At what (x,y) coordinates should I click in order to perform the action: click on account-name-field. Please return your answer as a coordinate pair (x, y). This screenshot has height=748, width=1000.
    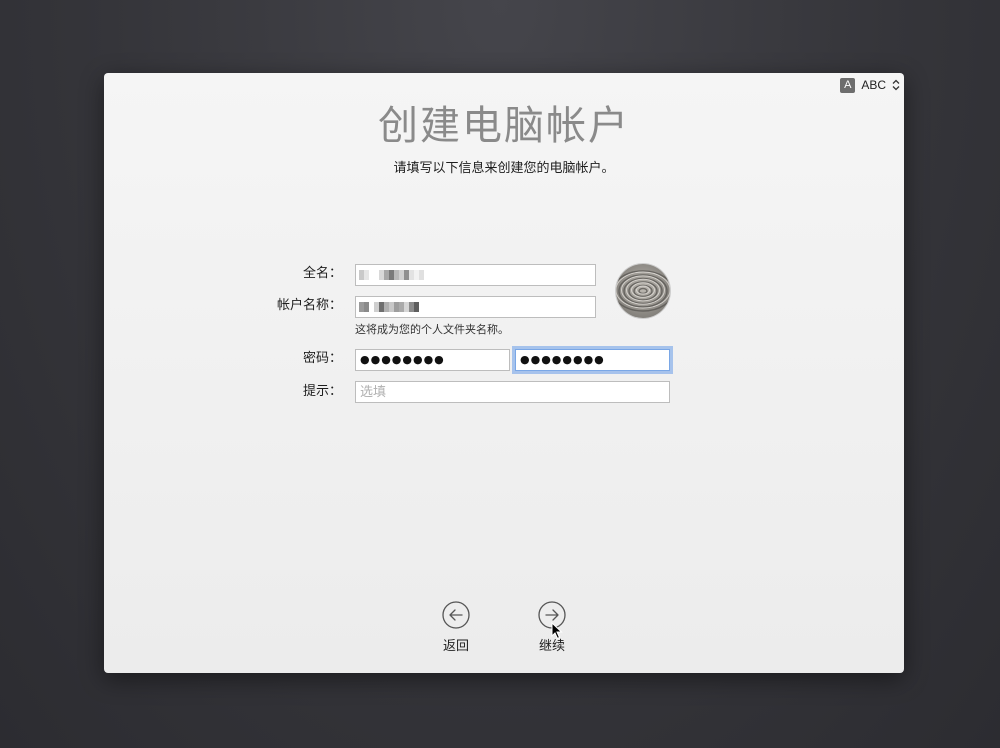
    Looking at the image, I should click on (475, 307).